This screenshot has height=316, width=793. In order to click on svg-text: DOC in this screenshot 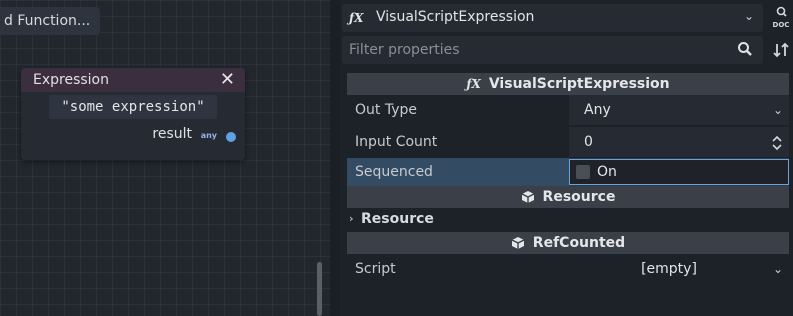, I will do `click(781, 25)`.